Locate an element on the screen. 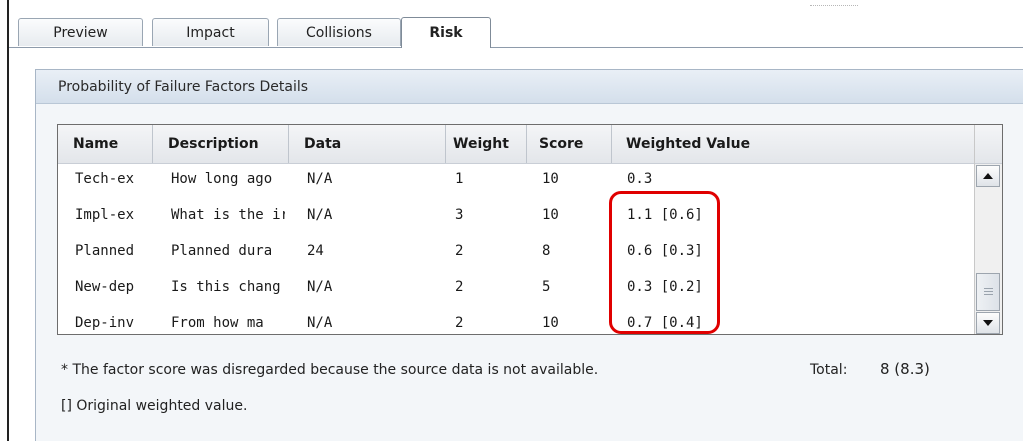  cell-weight: 3 is located at coordinates (459, 215).